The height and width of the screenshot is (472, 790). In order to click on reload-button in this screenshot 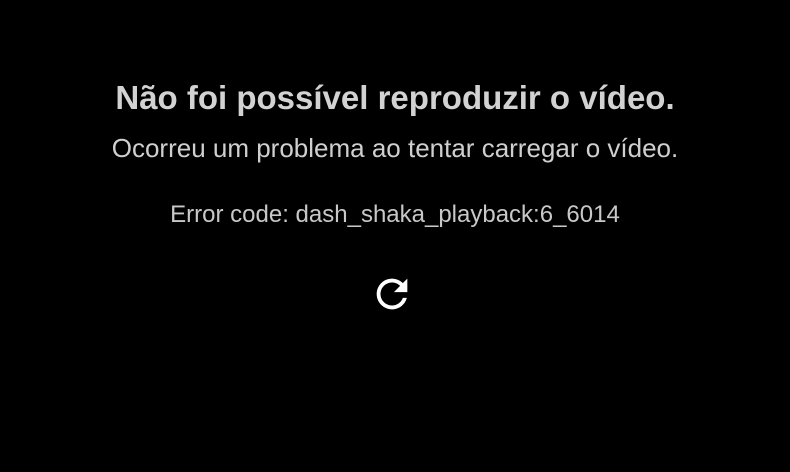, I will do `click(392, 294)`.